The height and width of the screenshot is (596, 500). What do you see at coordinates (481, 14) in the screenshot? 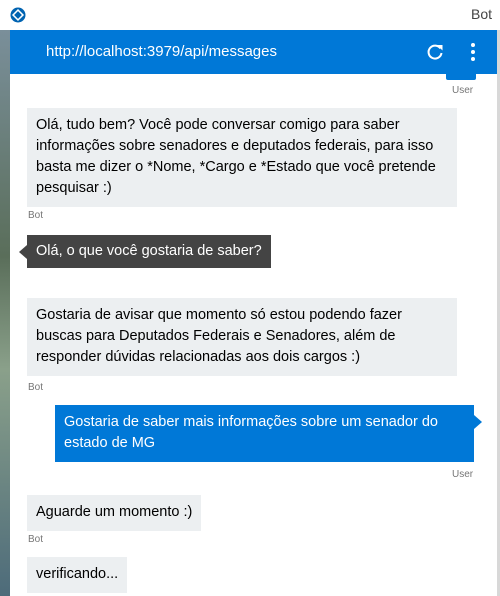
I see `window-title: Bot` at bounding box center [481, 14].